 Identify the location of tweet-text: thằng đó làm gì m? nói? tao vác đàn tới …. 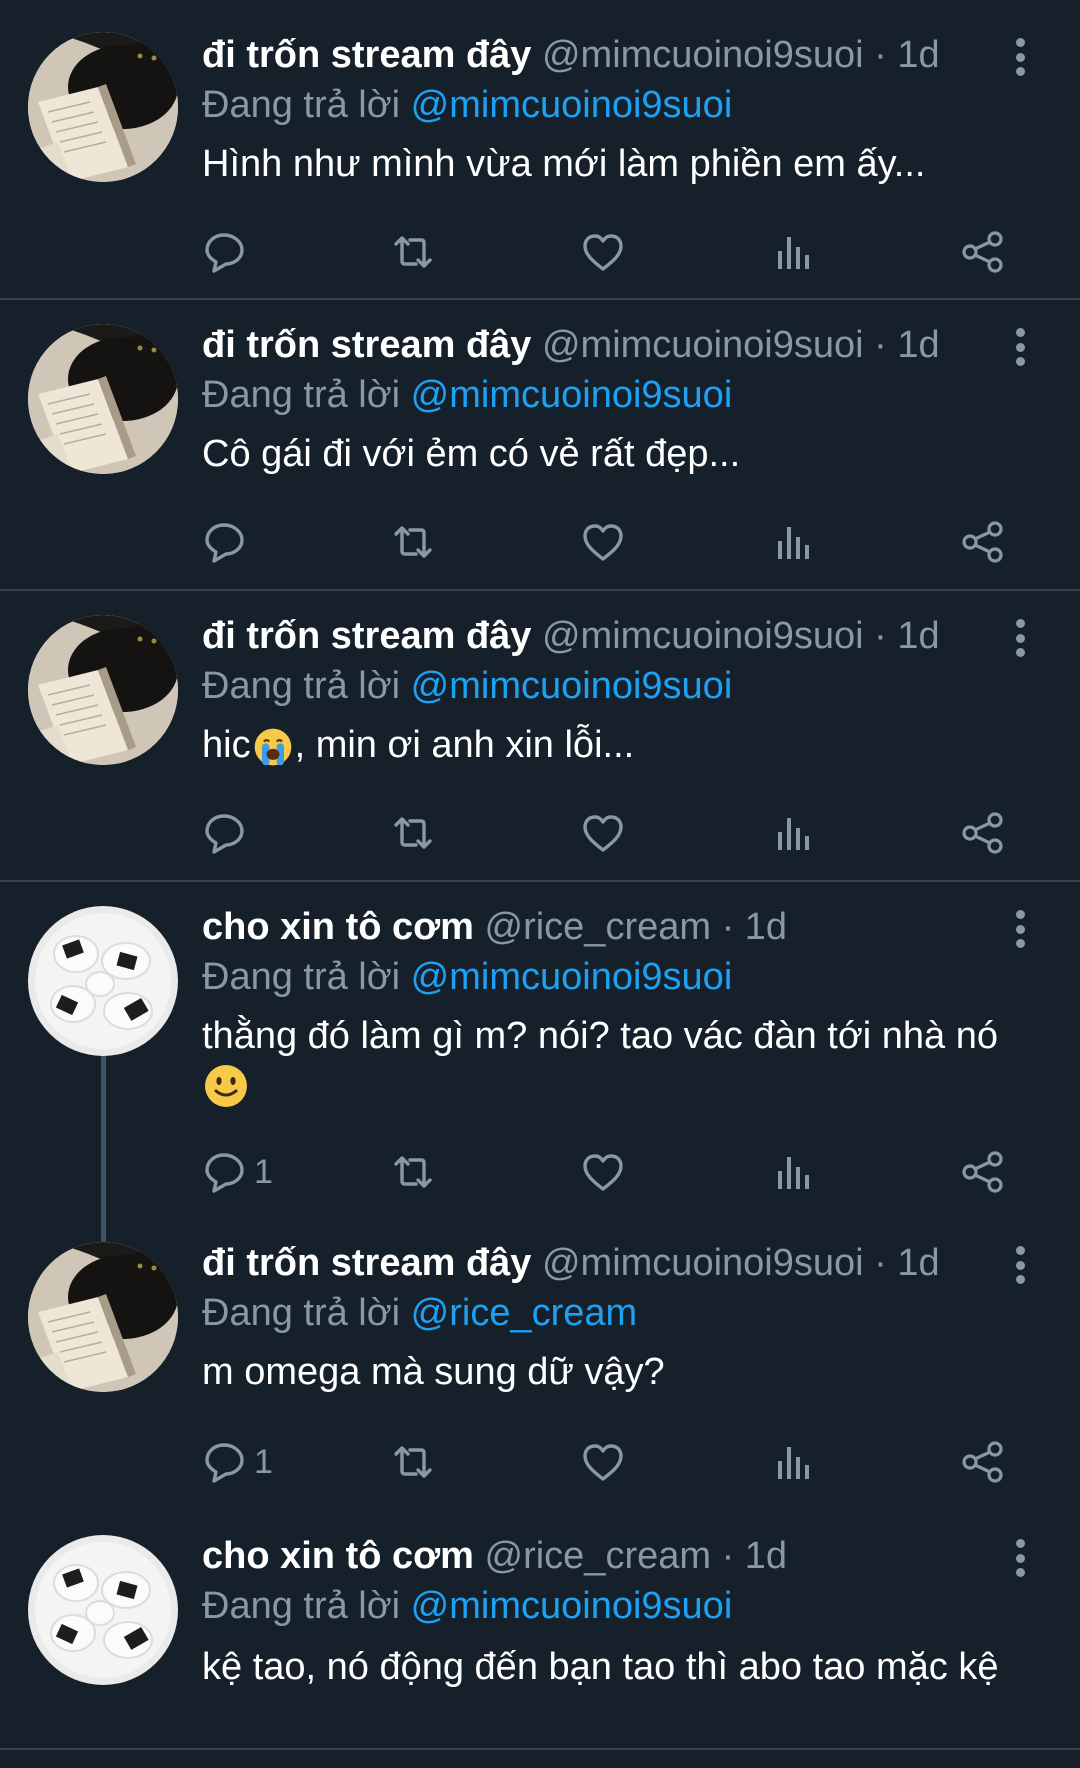
(627, 1061).